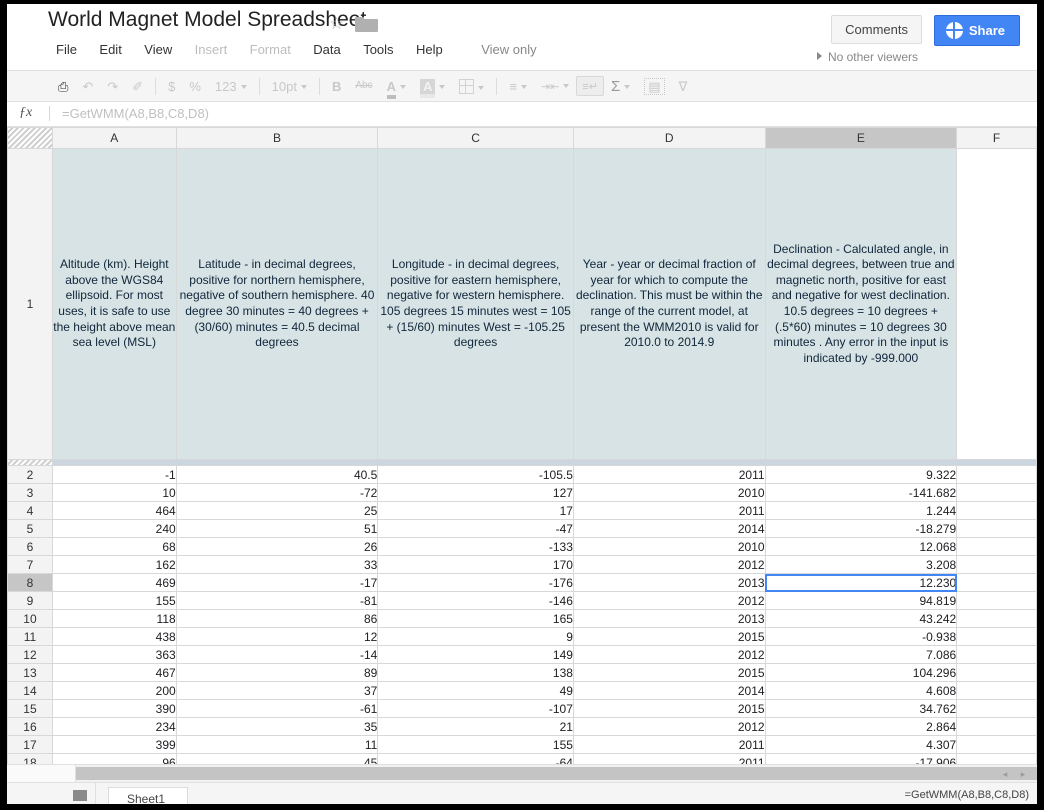 The width and height of the screenshot is (1044, 810). I want to click on row-header-9: 9, so click(30, 600).